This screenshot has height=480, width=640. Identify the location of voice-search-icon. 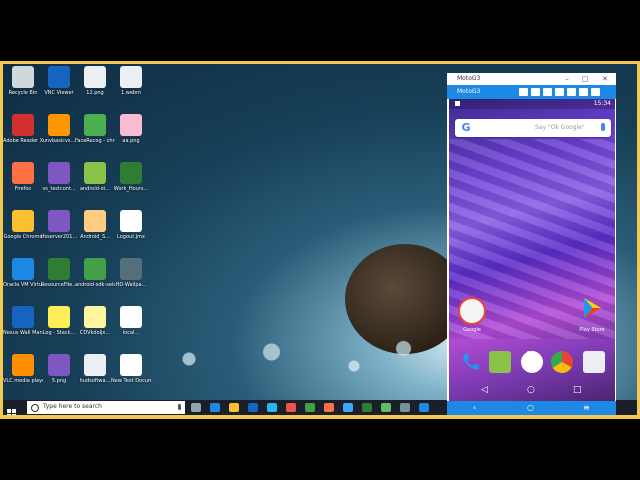
(603, 127).